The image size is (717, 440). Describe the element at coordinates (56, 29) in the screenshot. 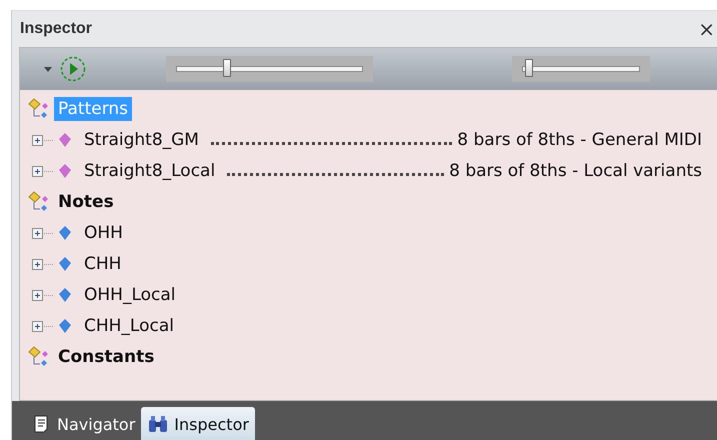

I see `panel-title: Inspector` at that location.